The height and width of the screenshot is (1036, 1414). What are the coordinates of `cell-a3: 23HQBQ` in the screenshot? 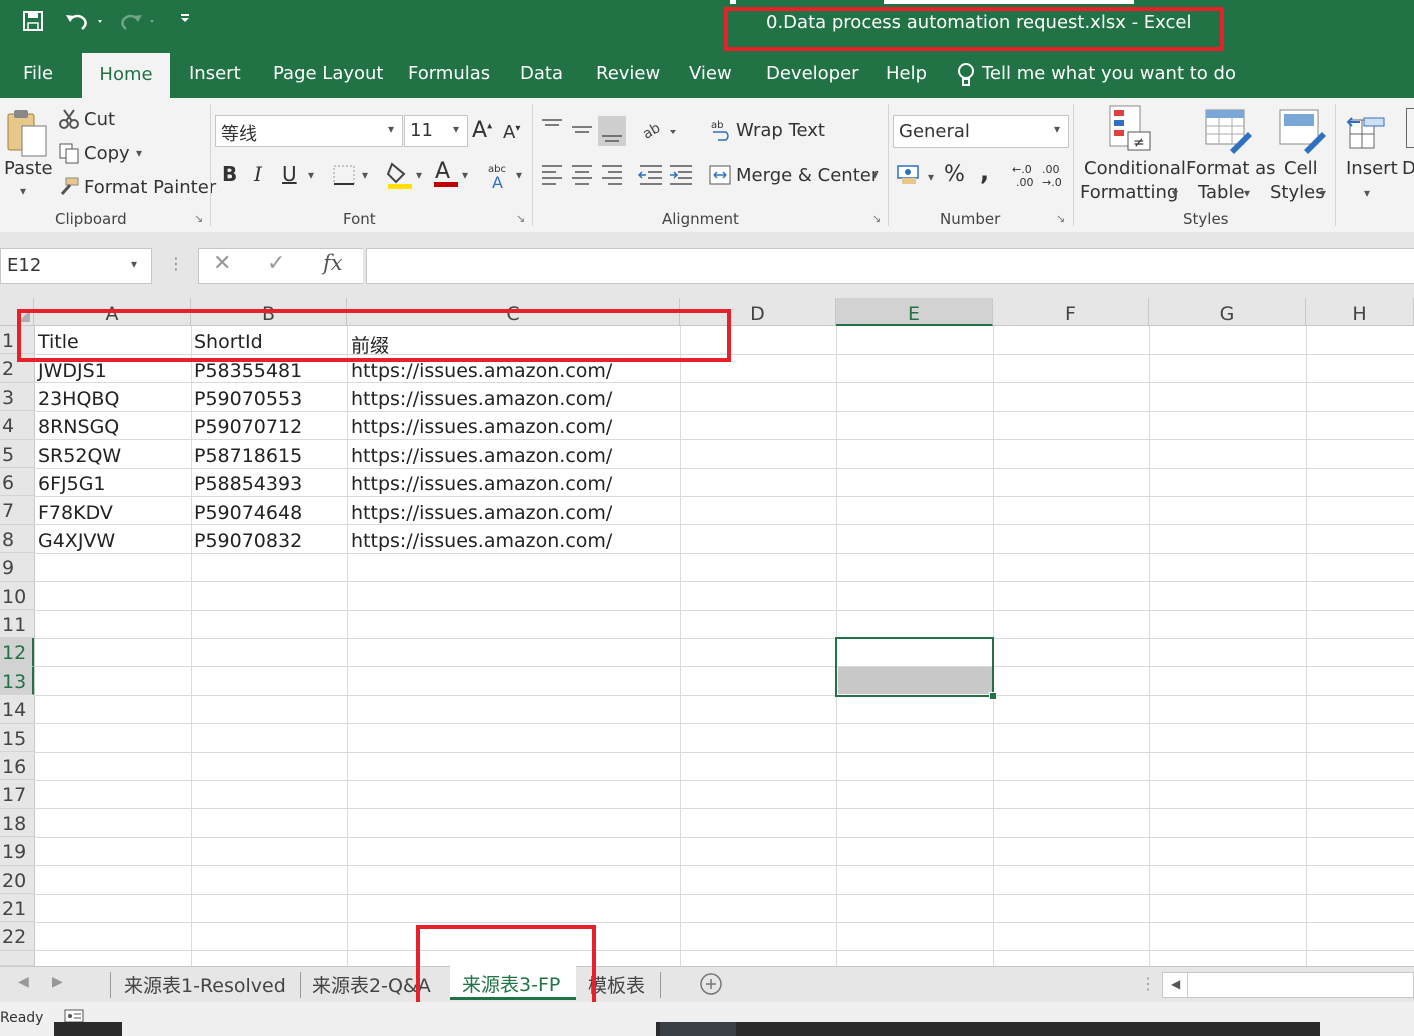 It's located at (78, 399).